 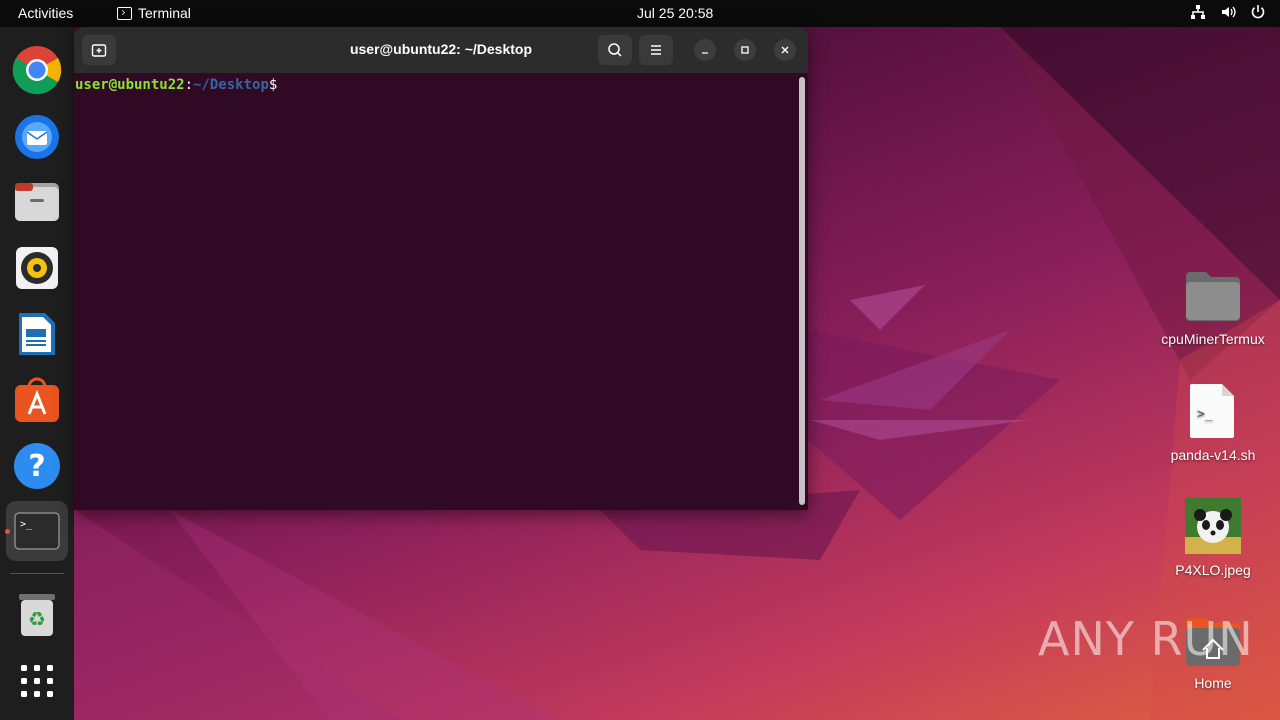 What do you see at coordinates (164, 13) in the screenshot?
I see `app-menu-label: Terminal` at bounding box center [164, 13].